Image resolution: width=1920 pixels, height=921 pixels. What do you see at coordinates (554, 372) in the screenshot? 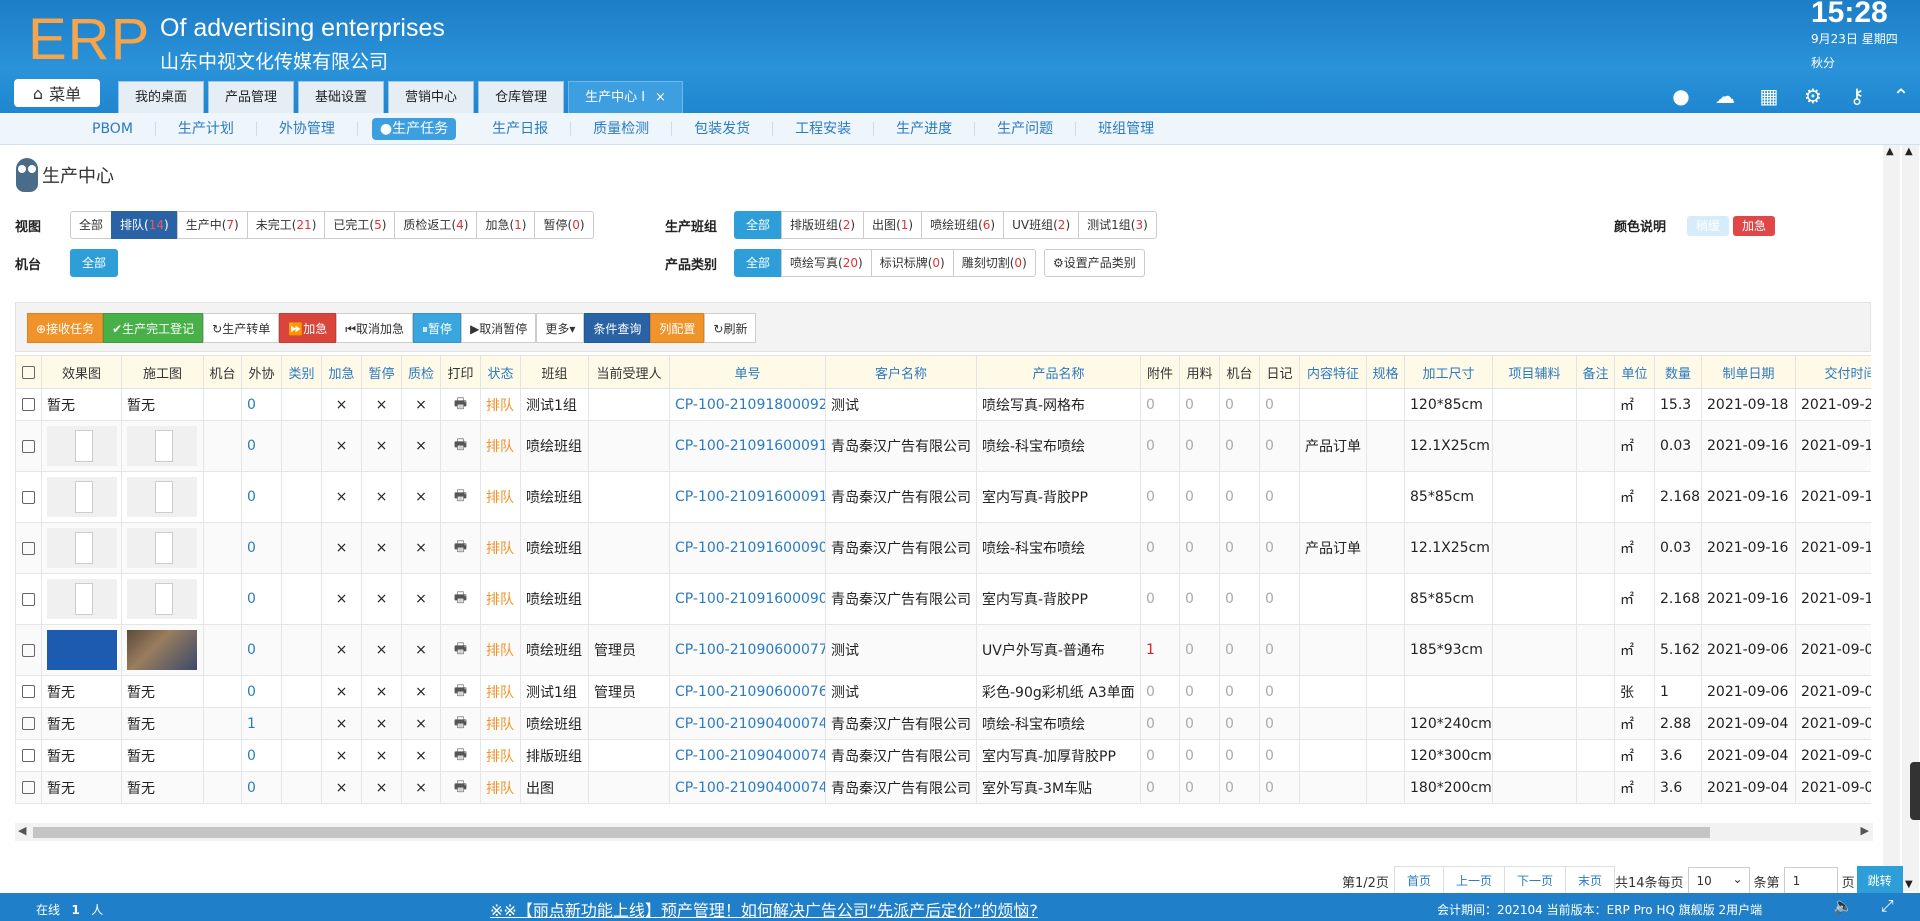
I see `column-header: 班组` at bounding box center [554, 372].